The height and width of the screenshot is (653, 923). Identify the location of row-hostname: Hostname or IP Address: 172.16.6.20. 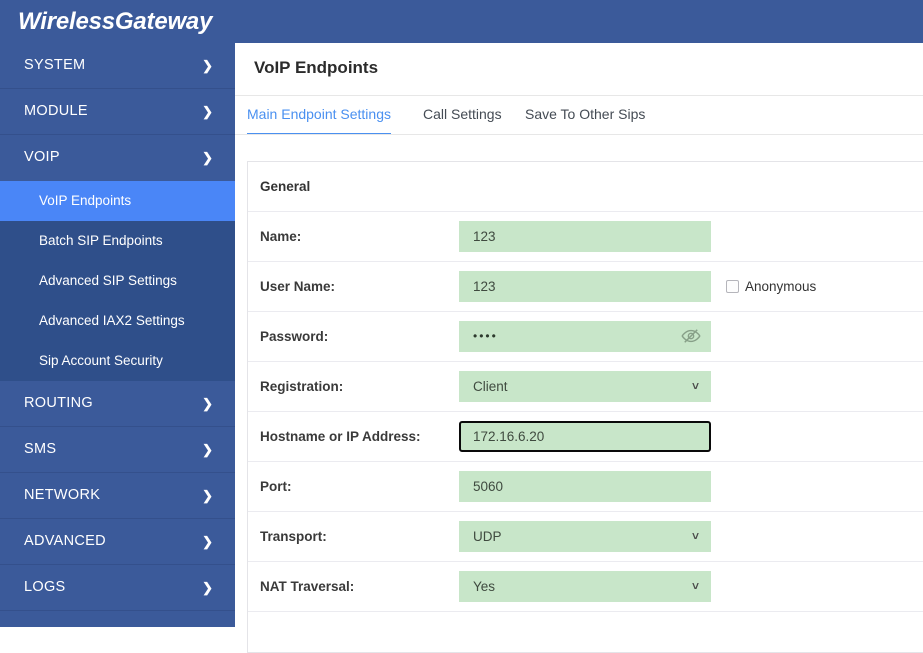
(585, 437).